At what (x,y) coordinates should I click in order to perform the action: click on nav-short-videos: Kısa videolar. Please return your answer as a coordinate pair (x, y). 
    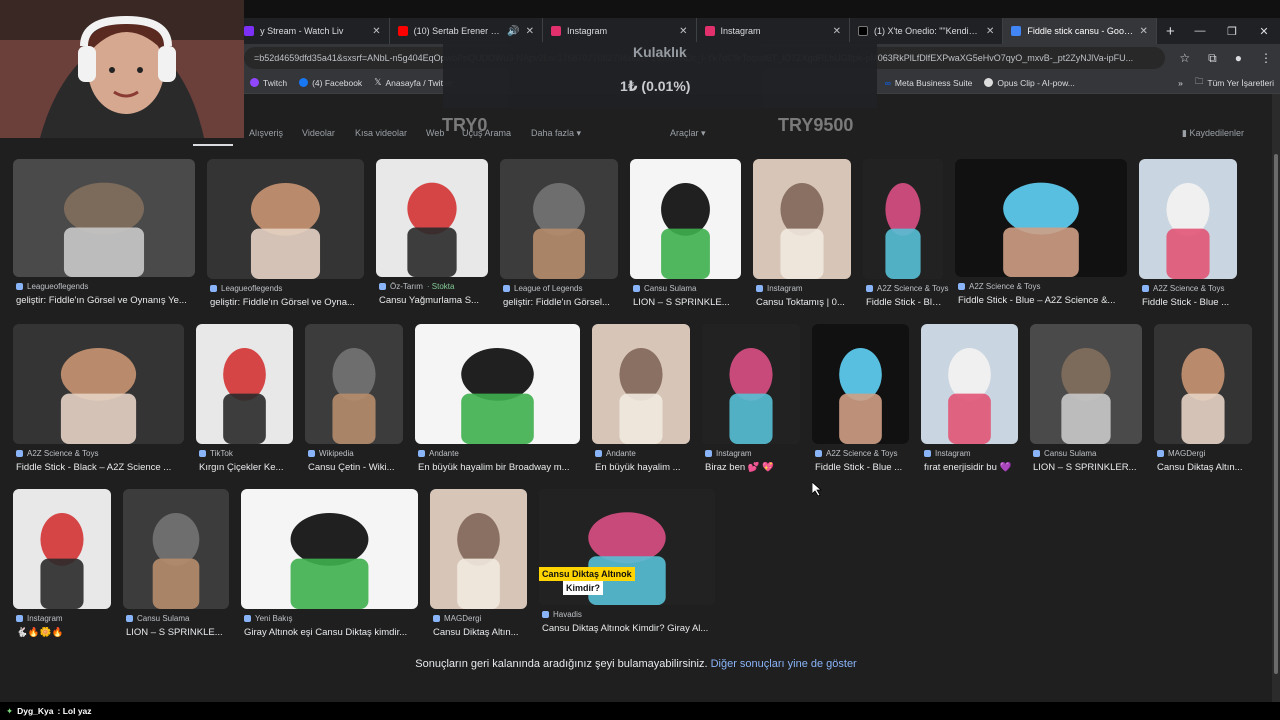
    Looking at the image, I should click on (381, 133).